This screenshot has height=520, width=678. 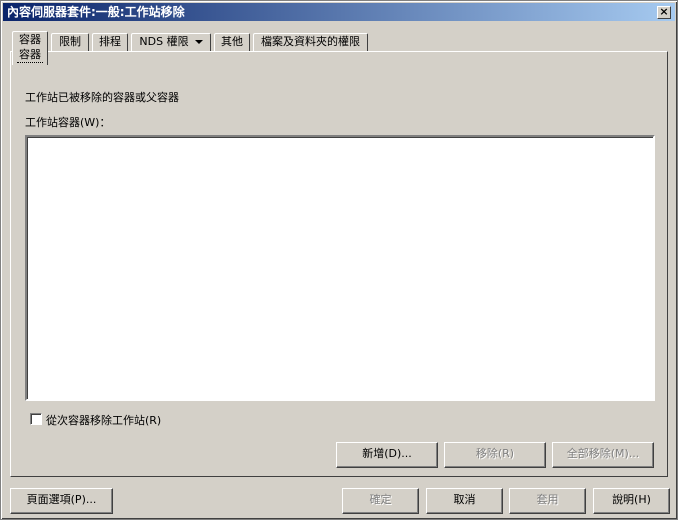 I want to click on tab-other: 其他, so click(x=232, y=42).